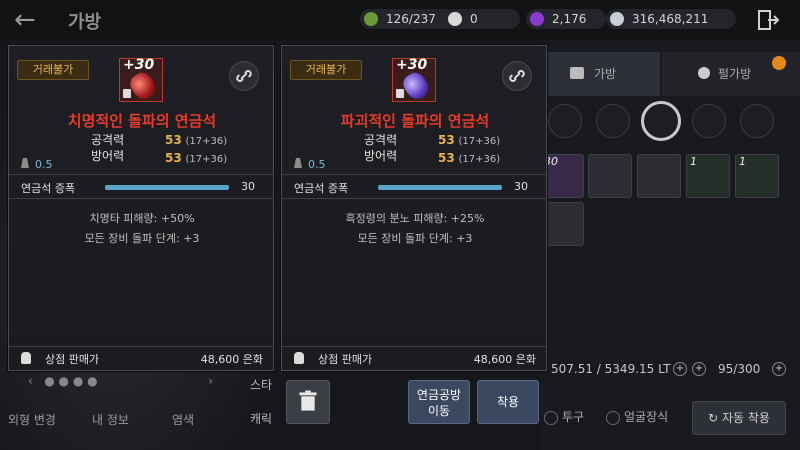 Image resolution: width=800 pixels, height=450 pixels. What do you see at coordinates (411, 19) in the screenshot?
I see `energy-value: 126/237` at bounding box center [411, 19].